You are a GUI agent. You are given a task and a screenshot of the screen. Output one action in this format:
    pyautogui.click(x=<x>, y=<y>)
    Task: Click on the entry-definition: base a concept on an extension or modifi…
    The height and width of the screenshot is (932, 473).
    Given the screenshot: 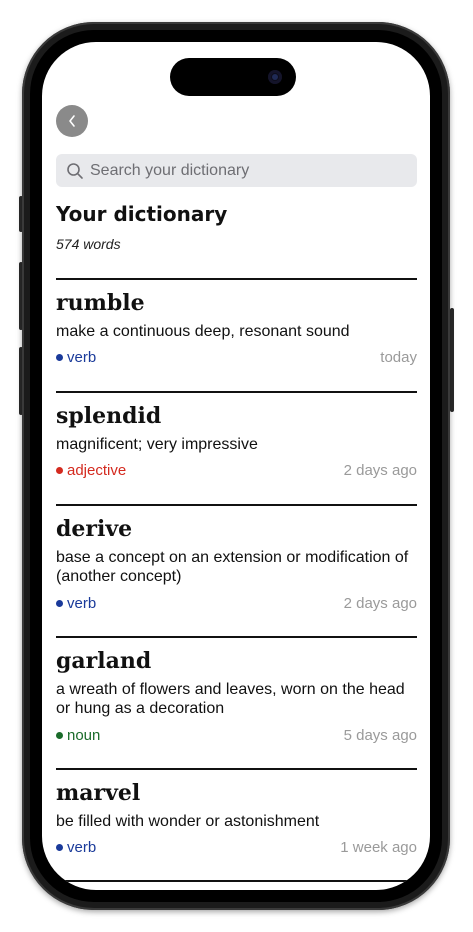 What is the action you would take?
    pyautogui.click(x=232, y=567)
    